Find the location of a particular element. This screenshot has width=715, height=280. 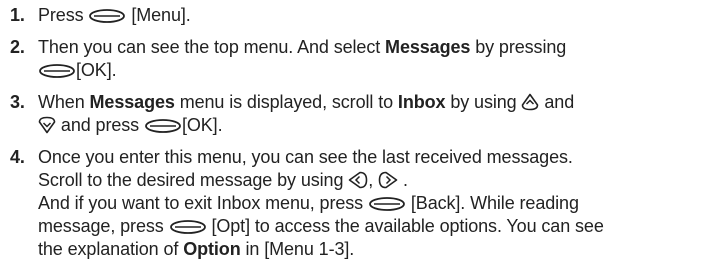

menu-name-option: Option is located at coordinates (212, 249).